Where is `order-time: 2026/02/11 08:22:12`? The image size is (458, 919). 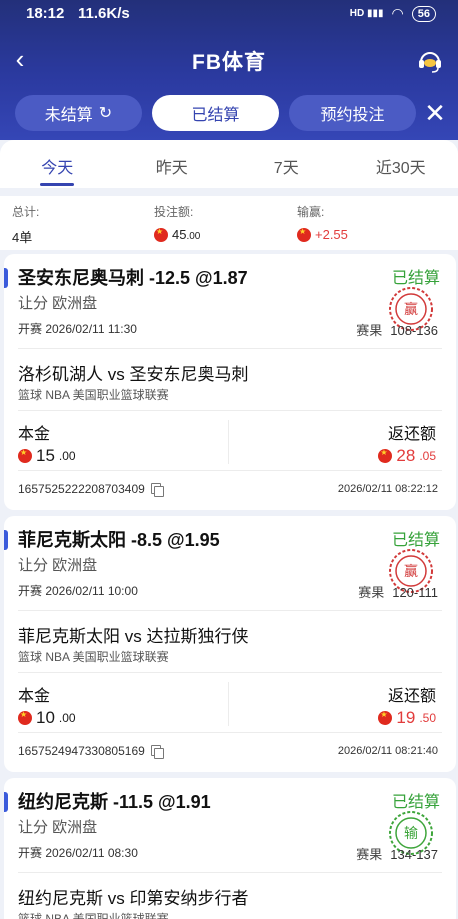 order-time: 2026/02/11 08:22:12 is located at coordinates (387, 489).